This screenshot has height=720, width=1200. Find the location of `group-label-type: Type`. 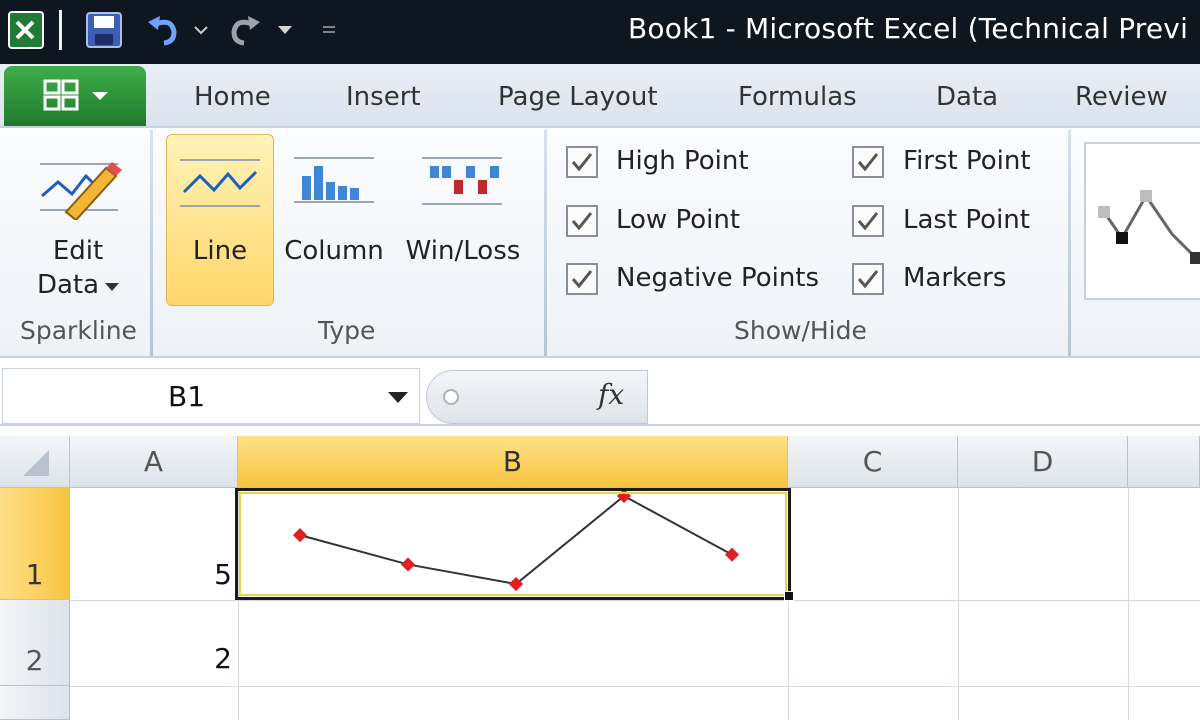

group-label-type: Type is located at coordinates (347, 330).